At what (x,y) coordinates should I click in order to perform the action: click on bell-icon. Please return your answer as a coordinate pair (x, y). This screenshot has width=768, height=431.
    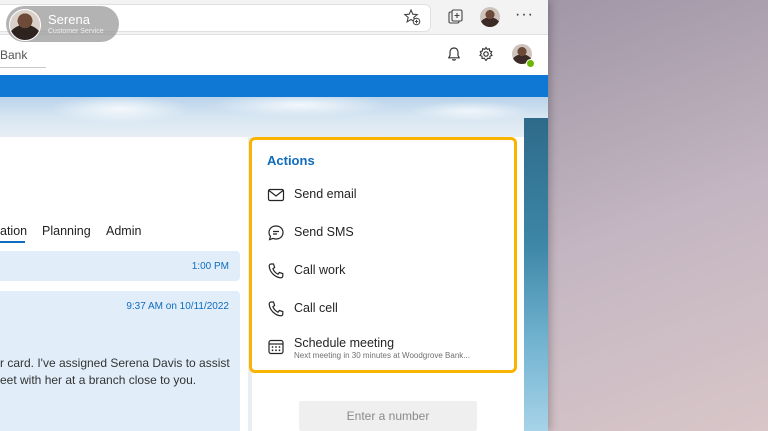
    Looking at the image, I should click on (454, 54).